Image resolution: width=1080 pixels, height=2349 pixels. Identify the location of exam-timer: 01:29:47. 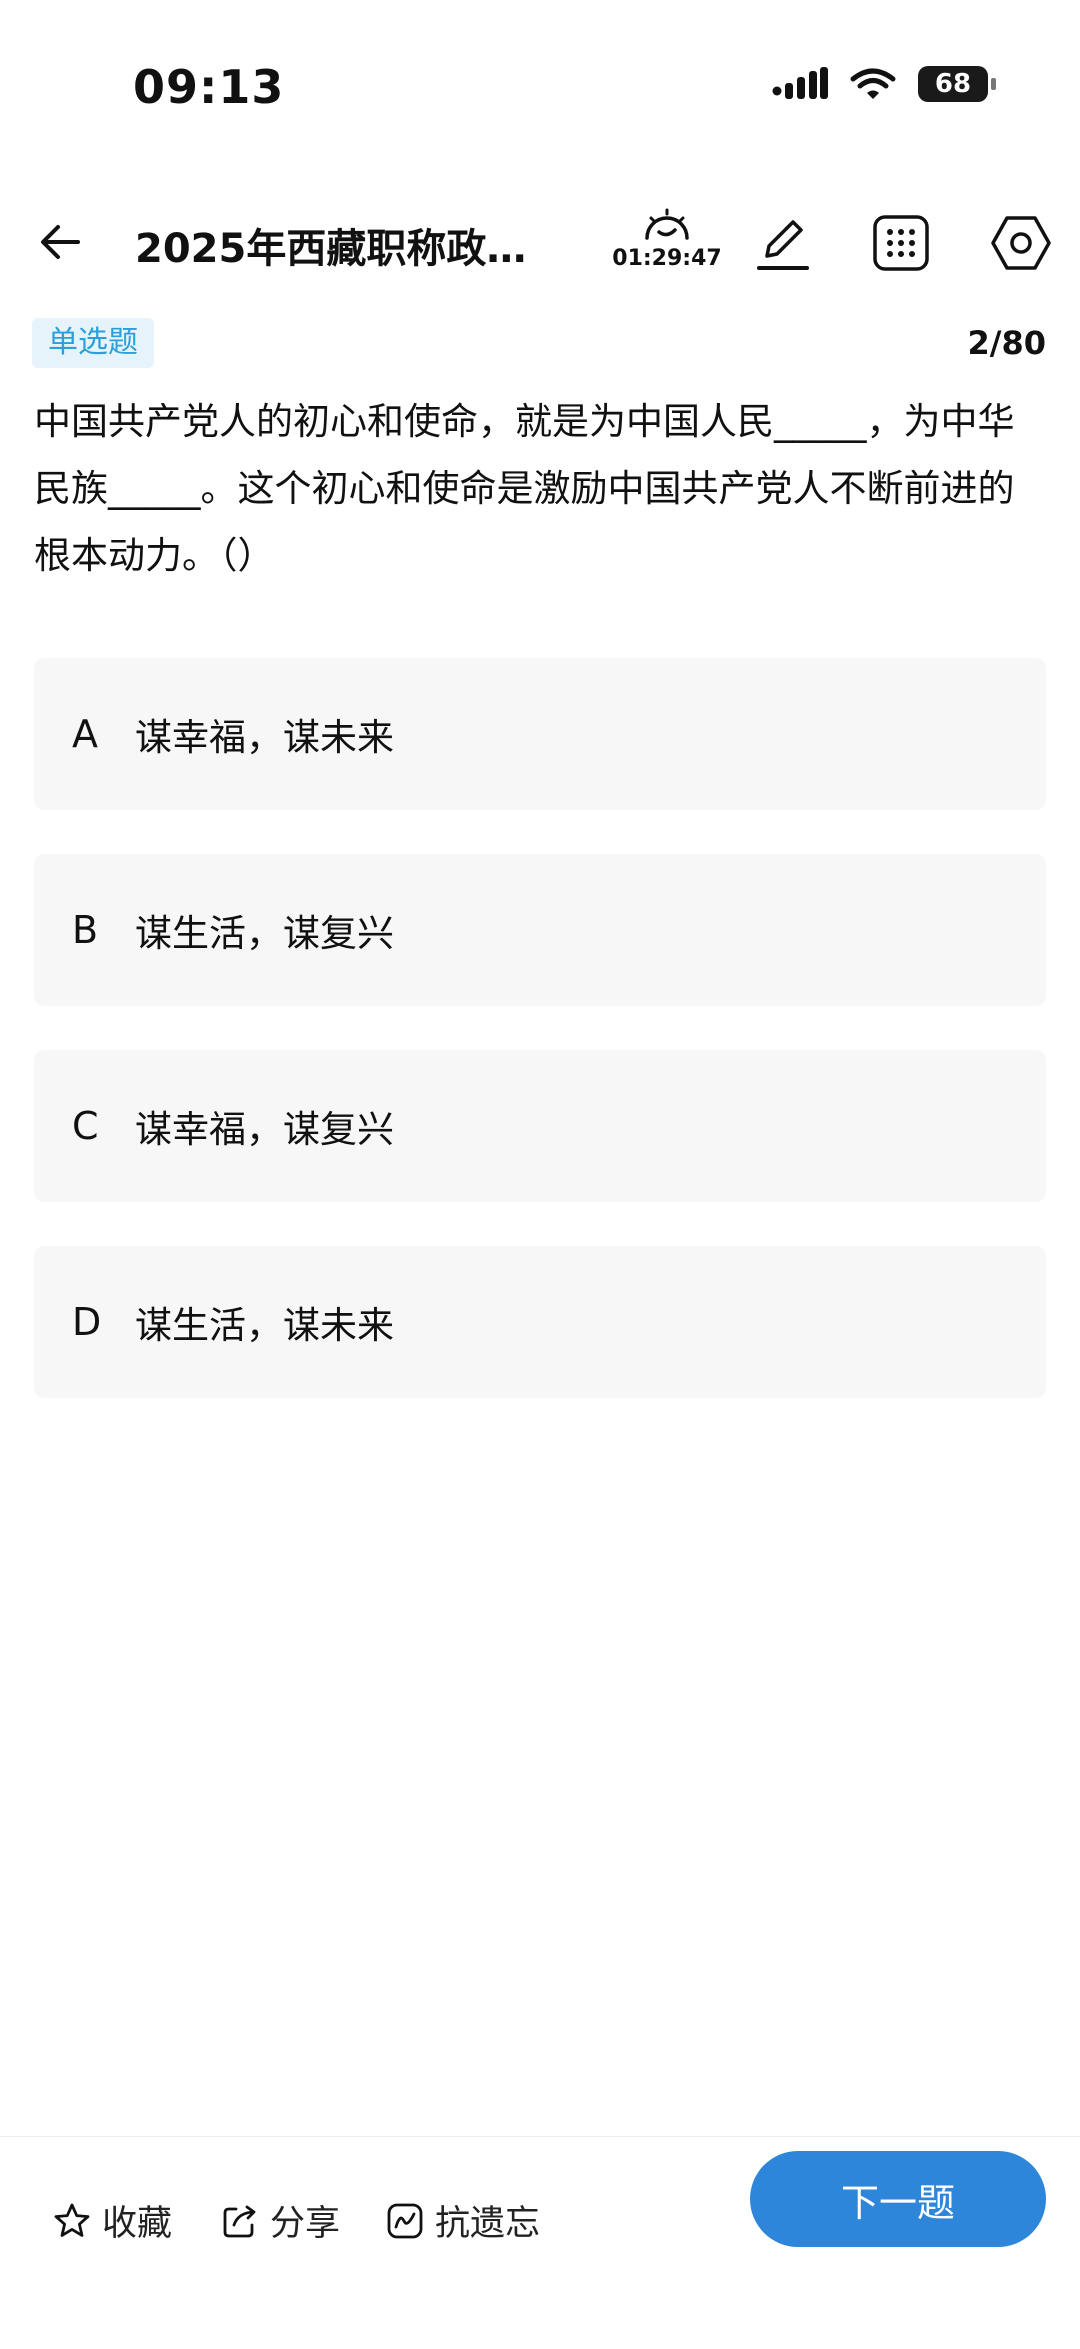
(667, 237).